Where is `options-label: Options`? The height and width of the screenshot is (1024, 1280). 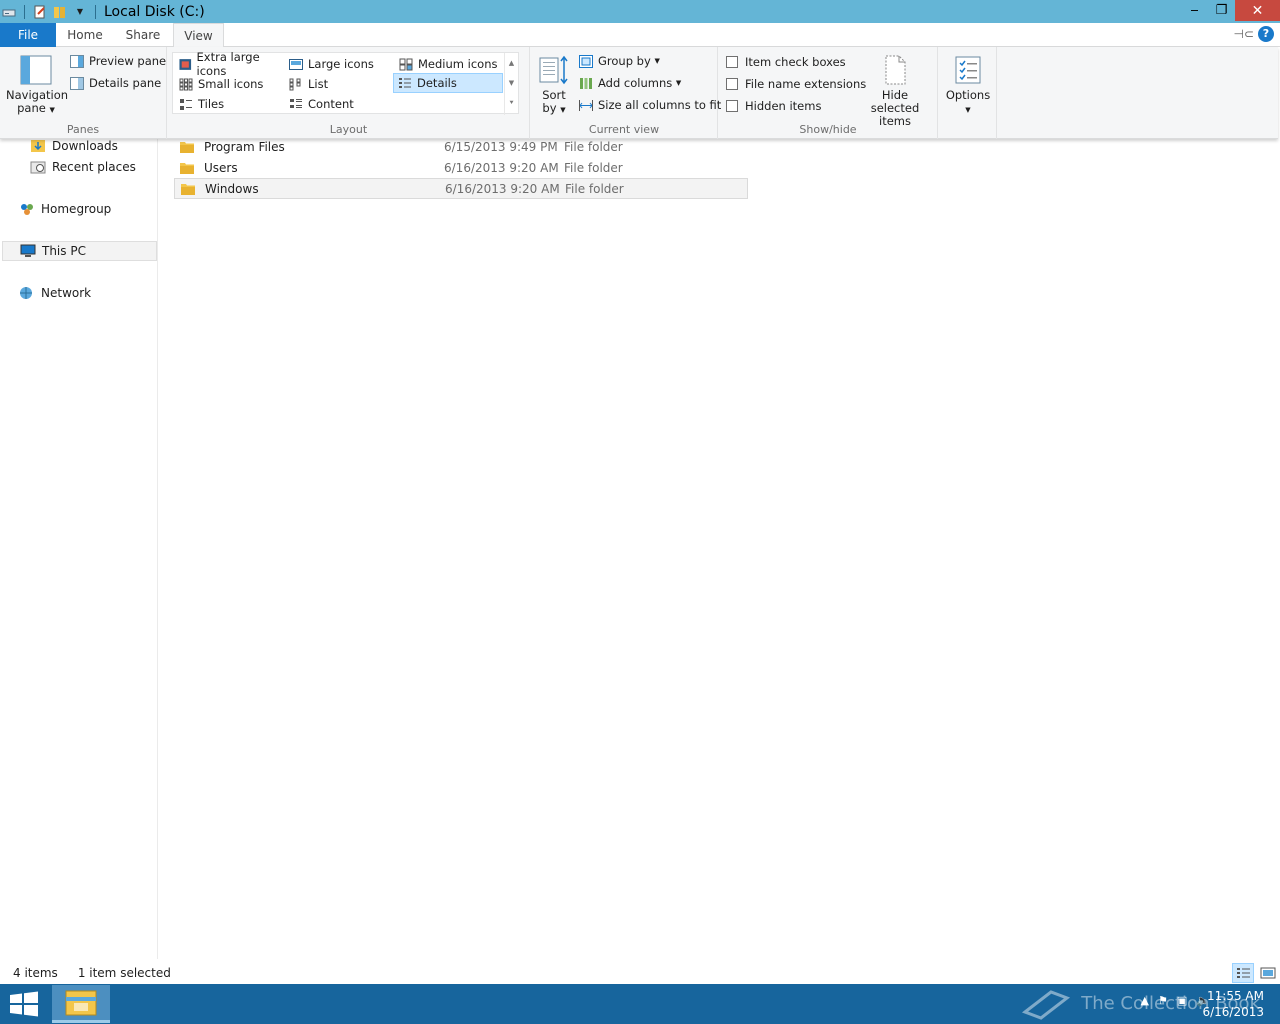 options-label: Options is located at coordinates (968, 95).